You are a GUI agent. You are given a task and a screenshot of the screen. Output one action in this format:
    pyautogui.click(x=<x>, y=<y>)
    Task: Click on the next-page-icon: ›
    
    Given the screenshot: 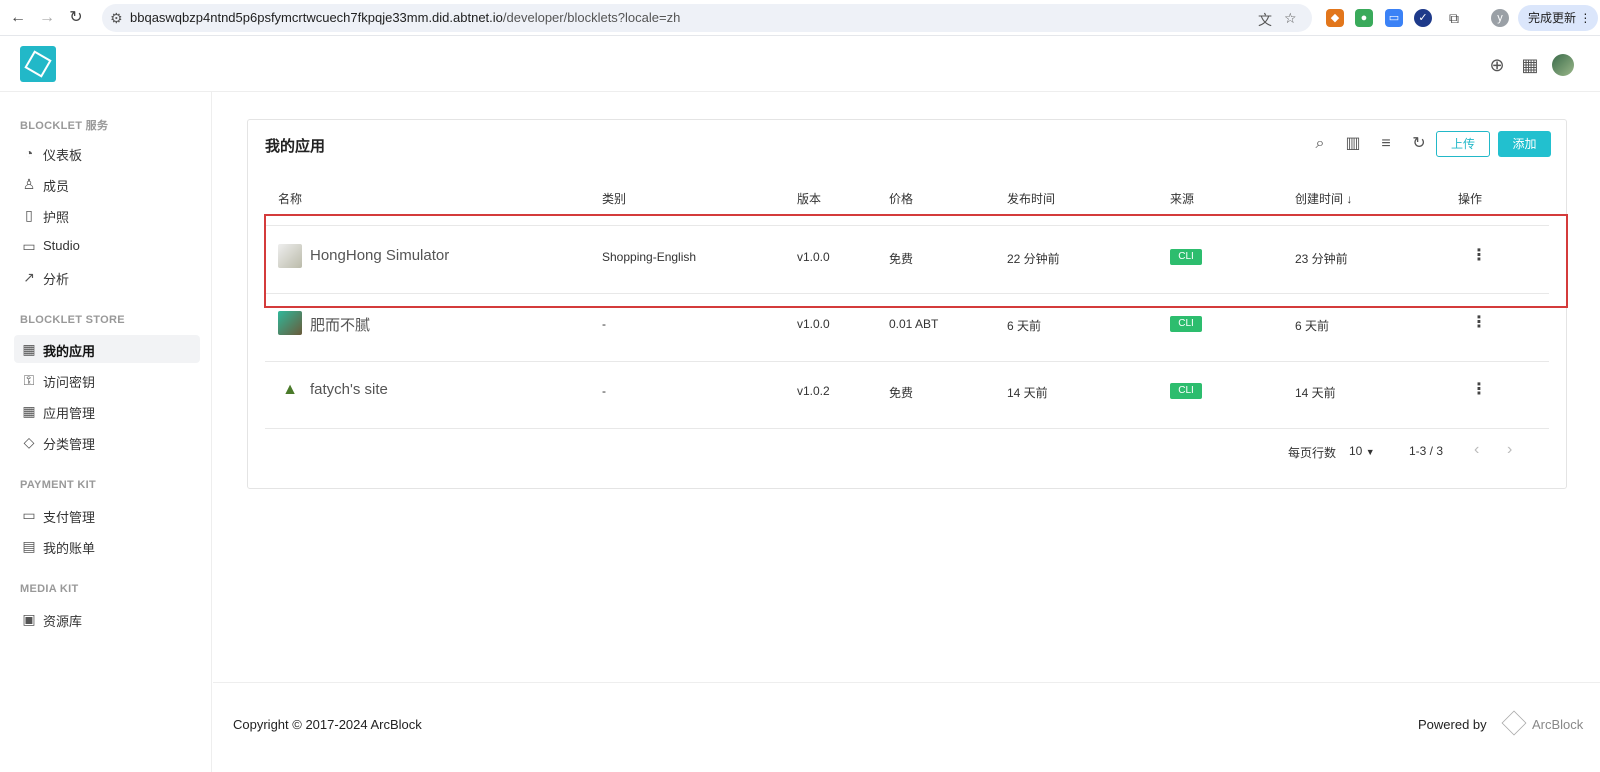 What is the action you would take?
    pyautogui.click(x=1509, y=450)
    